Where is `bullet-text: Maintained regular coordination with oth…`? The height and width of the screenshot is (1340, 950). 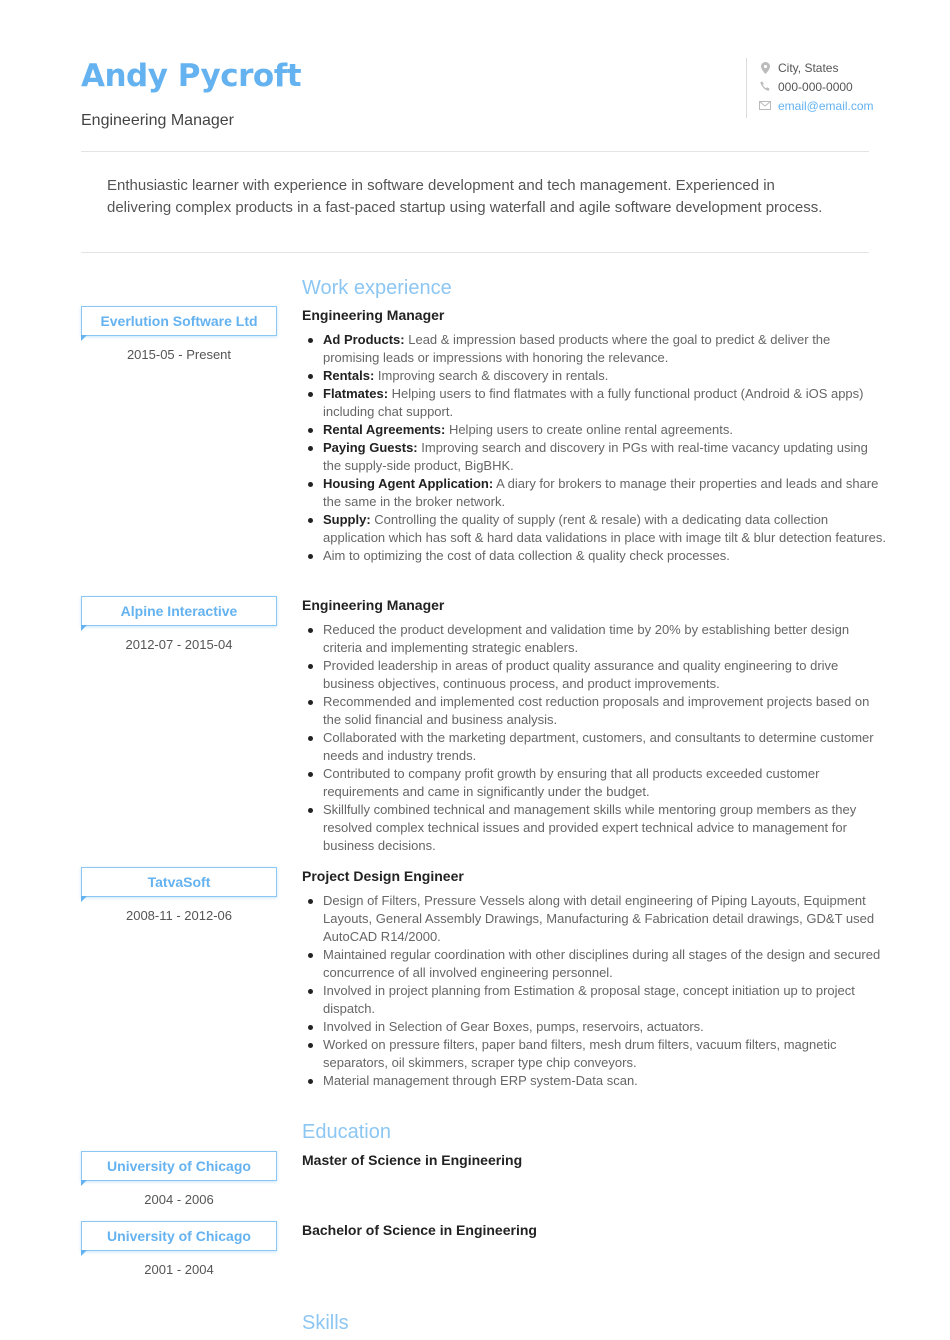
bullet-text: Maintained regular coordination with oth… is located at coordinates (602, 963).